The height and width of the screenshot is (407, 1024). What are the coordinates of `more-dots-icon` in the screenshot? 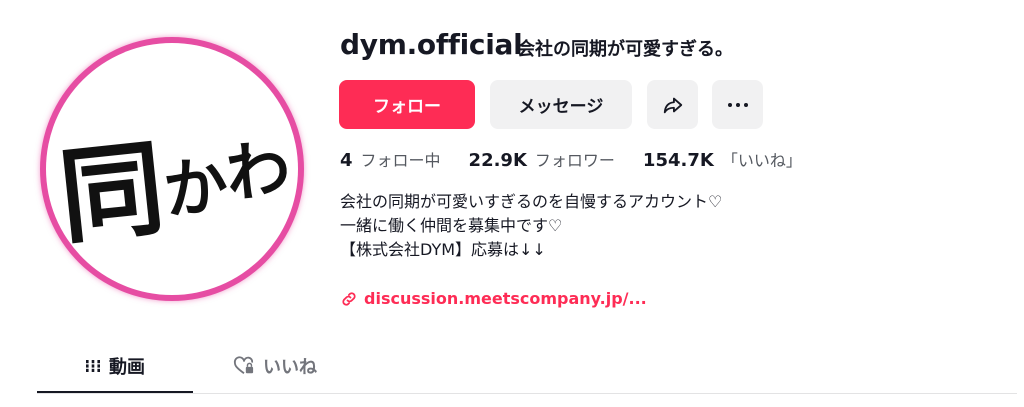 It's located at (737, 104).